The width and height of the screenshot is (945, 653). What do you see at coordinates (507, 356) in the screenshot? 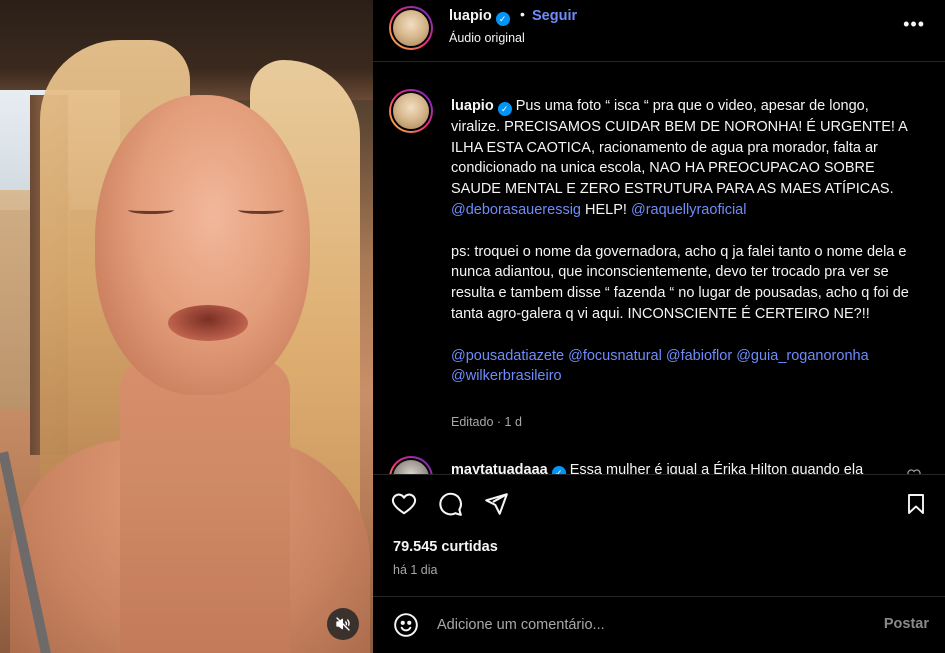
I see `tag-link: @pousadatiazete` at bounding box center [507, 356].